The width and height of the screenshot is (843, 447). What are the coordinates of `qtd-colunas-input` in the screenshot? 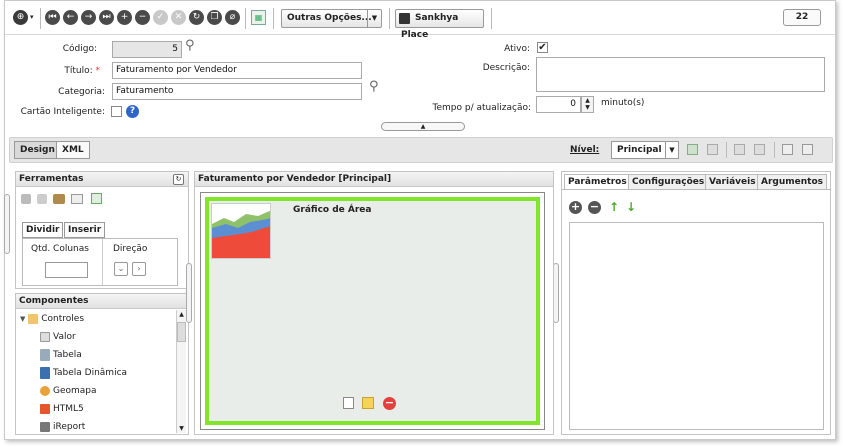 It's located at (66, 270).